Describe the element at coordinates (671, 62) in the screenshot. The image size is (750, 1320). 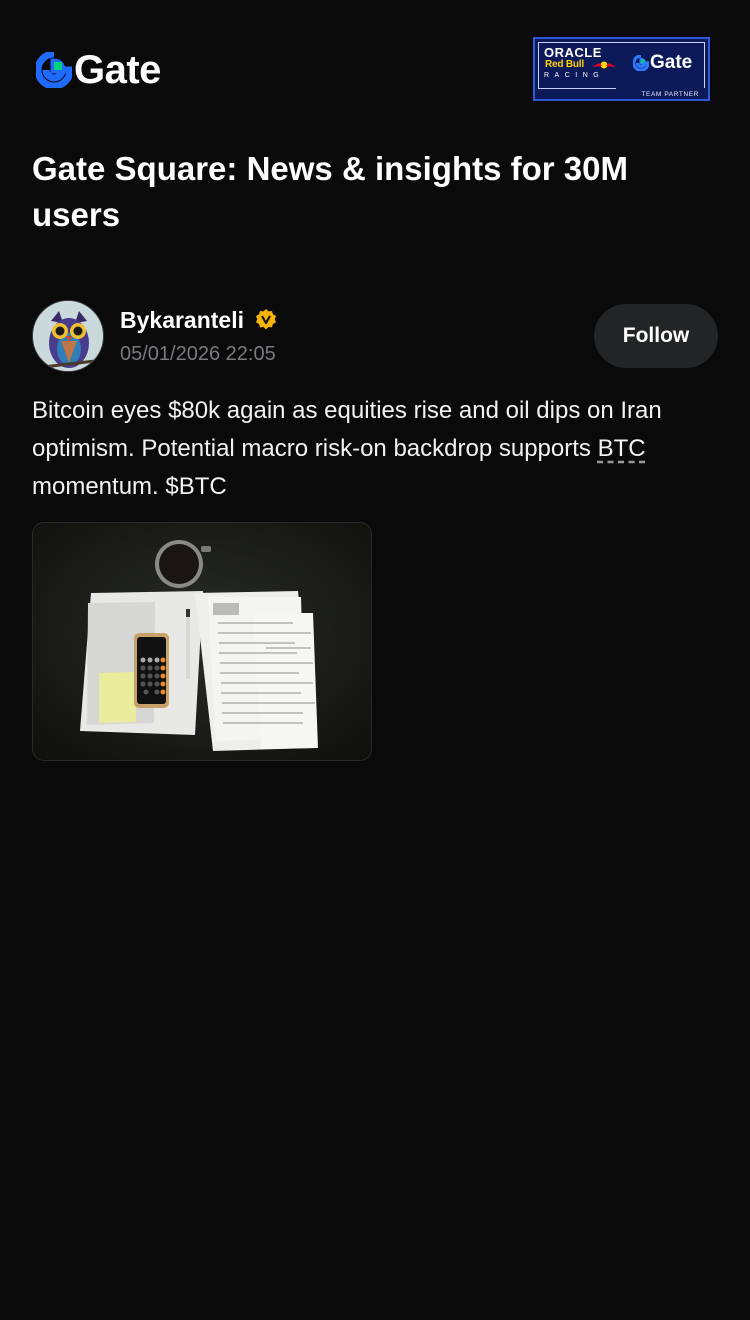
I see `partner-gate-text: Gate` at that location.